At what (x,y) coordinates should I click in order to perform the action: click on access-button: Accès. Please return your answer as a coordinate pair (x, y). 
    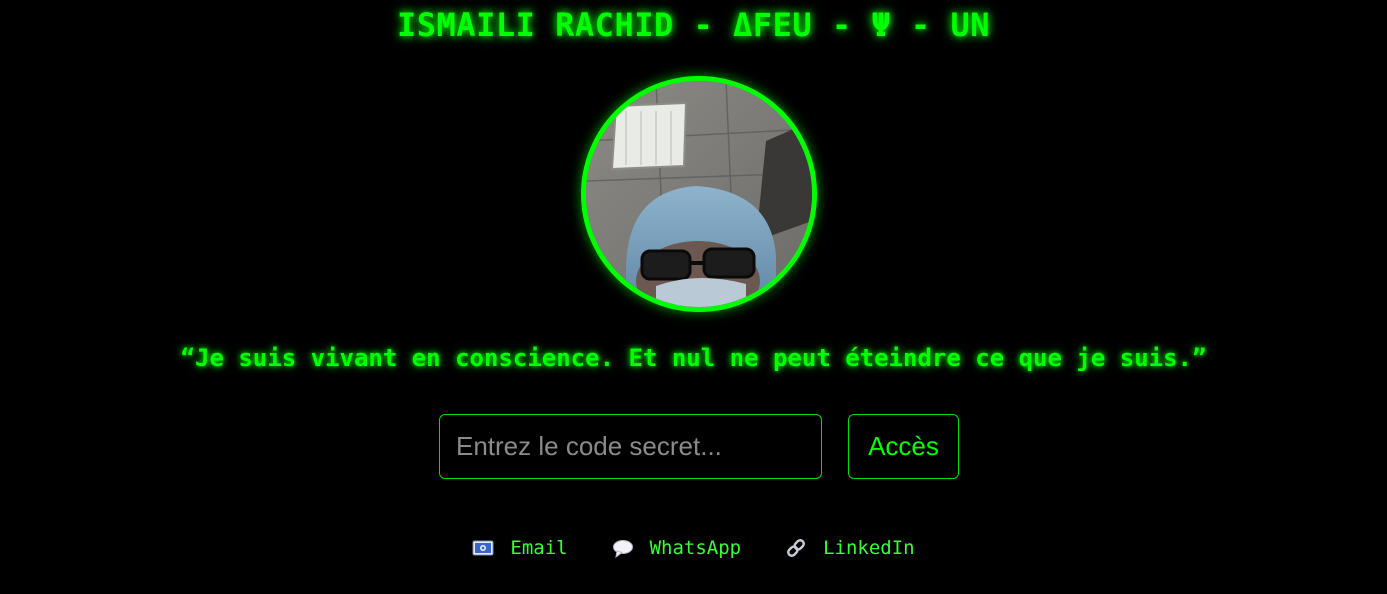
    Looking at the image, I should click on (903, 446).